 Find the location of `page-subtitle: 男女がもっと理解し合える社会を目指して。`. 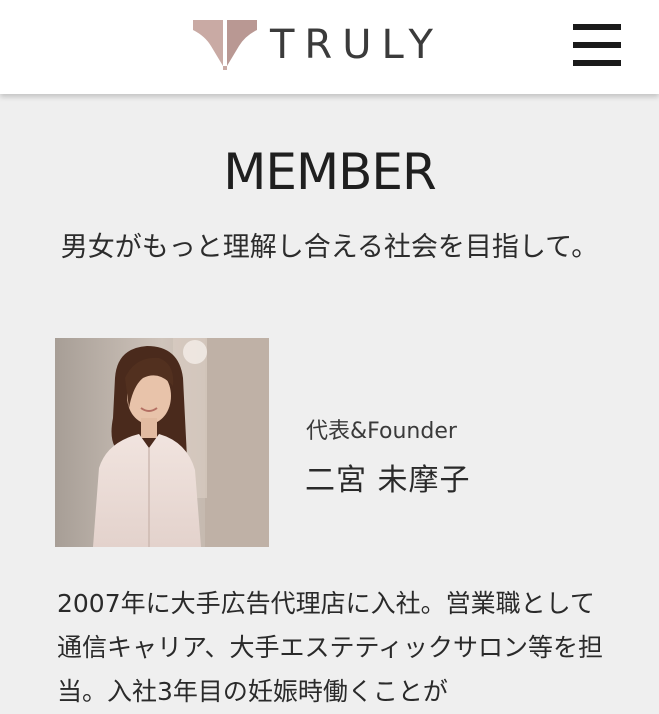

page-subtitle: 男女がもっと理解し合える社会を目指して。 is located at coordinates (329, 247).